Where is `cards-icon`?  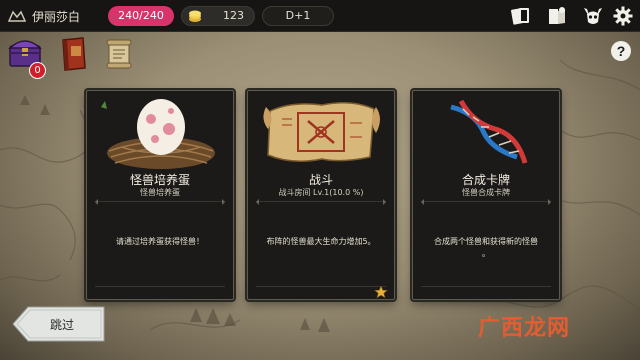 cards-icon is located at coordinates (521, 16).